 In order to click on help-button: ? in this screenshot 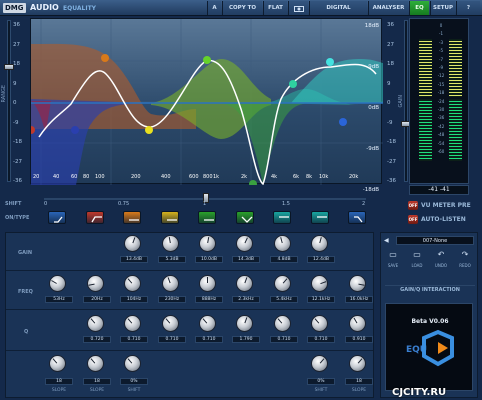, I will do `click(468, 8)`.